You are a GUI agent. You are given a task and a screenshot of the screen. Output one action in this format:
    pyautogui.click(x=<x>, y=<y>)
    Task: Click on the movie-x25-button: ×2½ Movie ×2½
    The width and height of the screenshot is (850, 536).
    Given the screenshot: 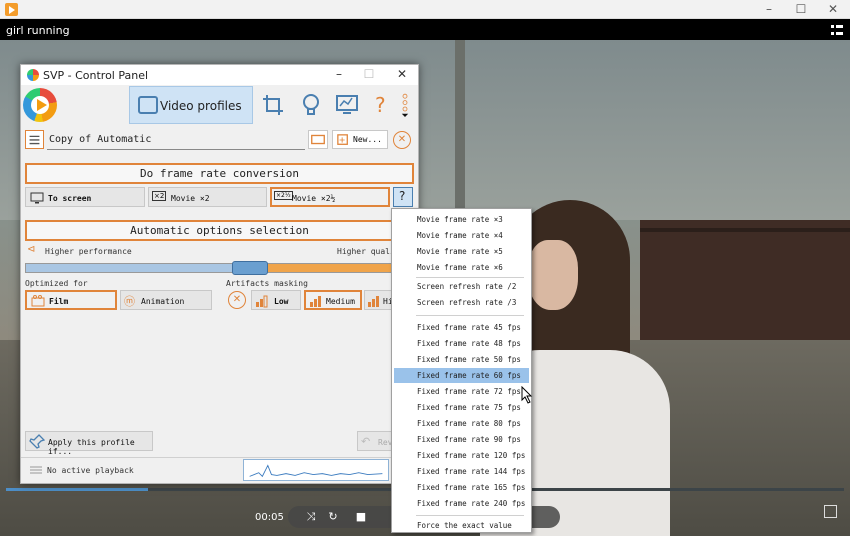 What is the action you would take?
    pyautogui.click(x=330, y=197)
    